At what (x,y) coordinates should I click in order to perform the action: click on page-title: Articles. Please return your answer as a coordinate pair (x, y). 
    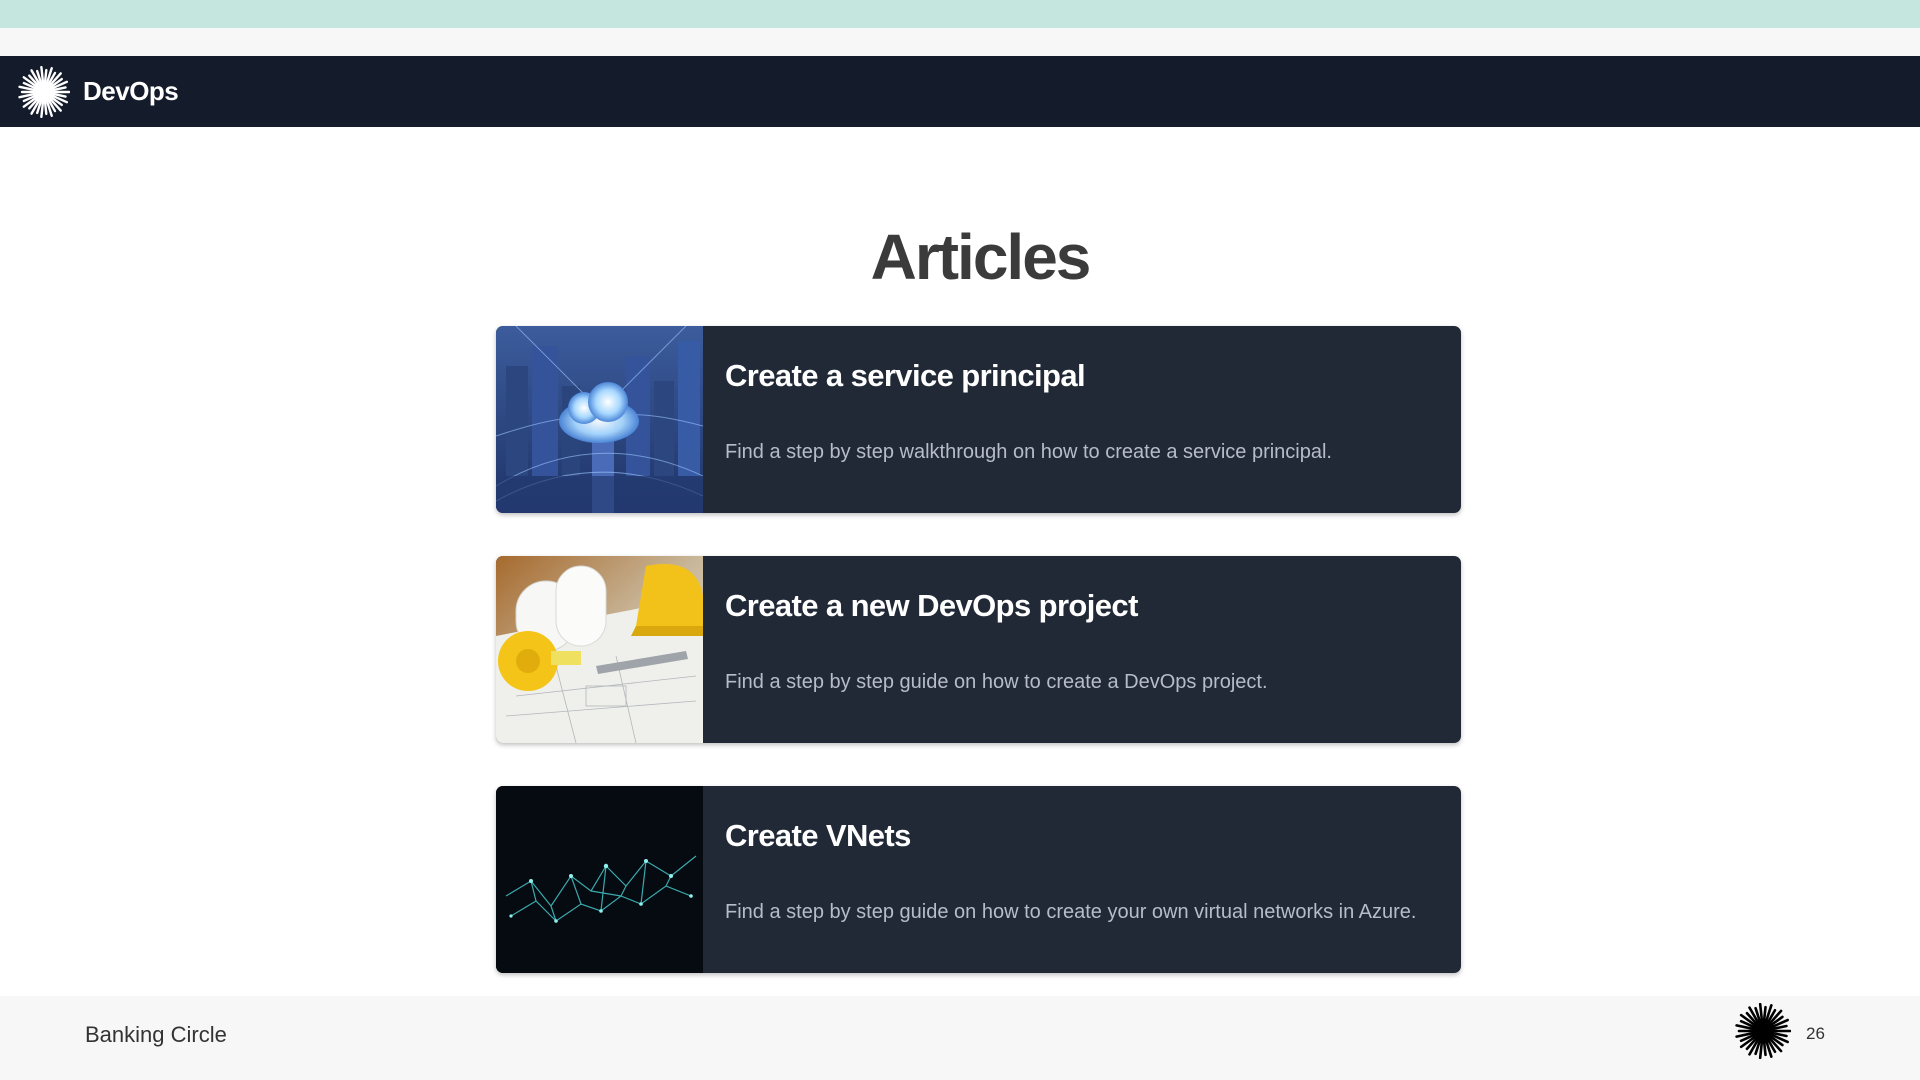
    Looking at the image, I should click on (981, 257).